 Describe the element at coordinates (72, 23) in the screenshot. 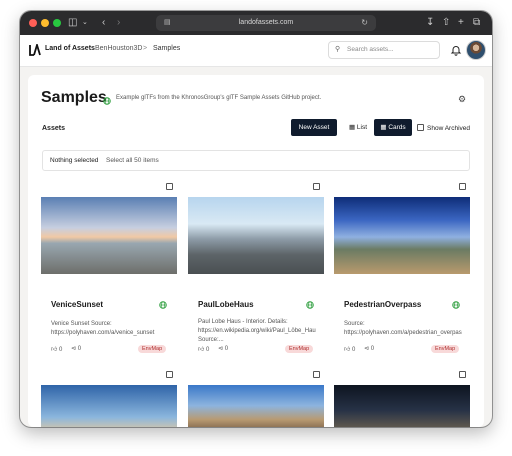

I see `sidebar-toggle-icon: ◫` at that location.